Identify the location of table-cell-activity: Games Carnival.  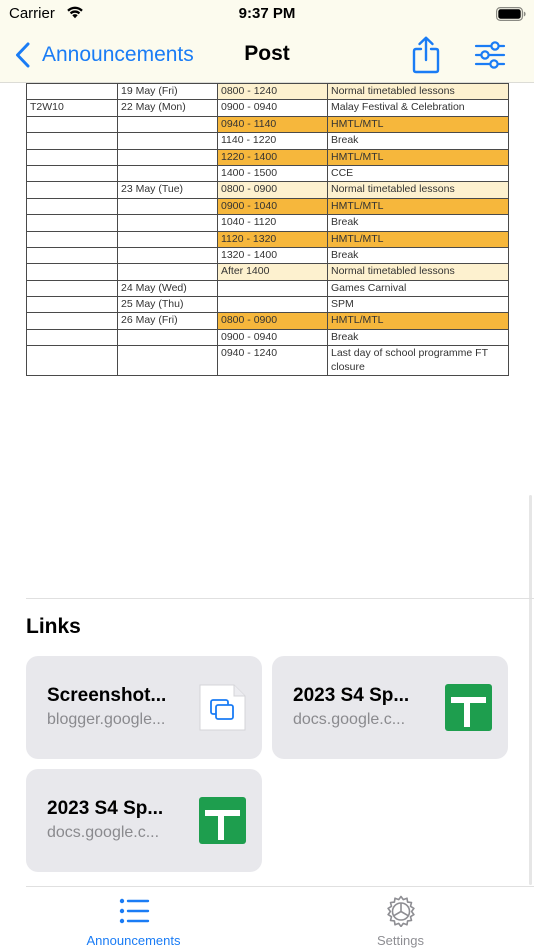
(418, 288).